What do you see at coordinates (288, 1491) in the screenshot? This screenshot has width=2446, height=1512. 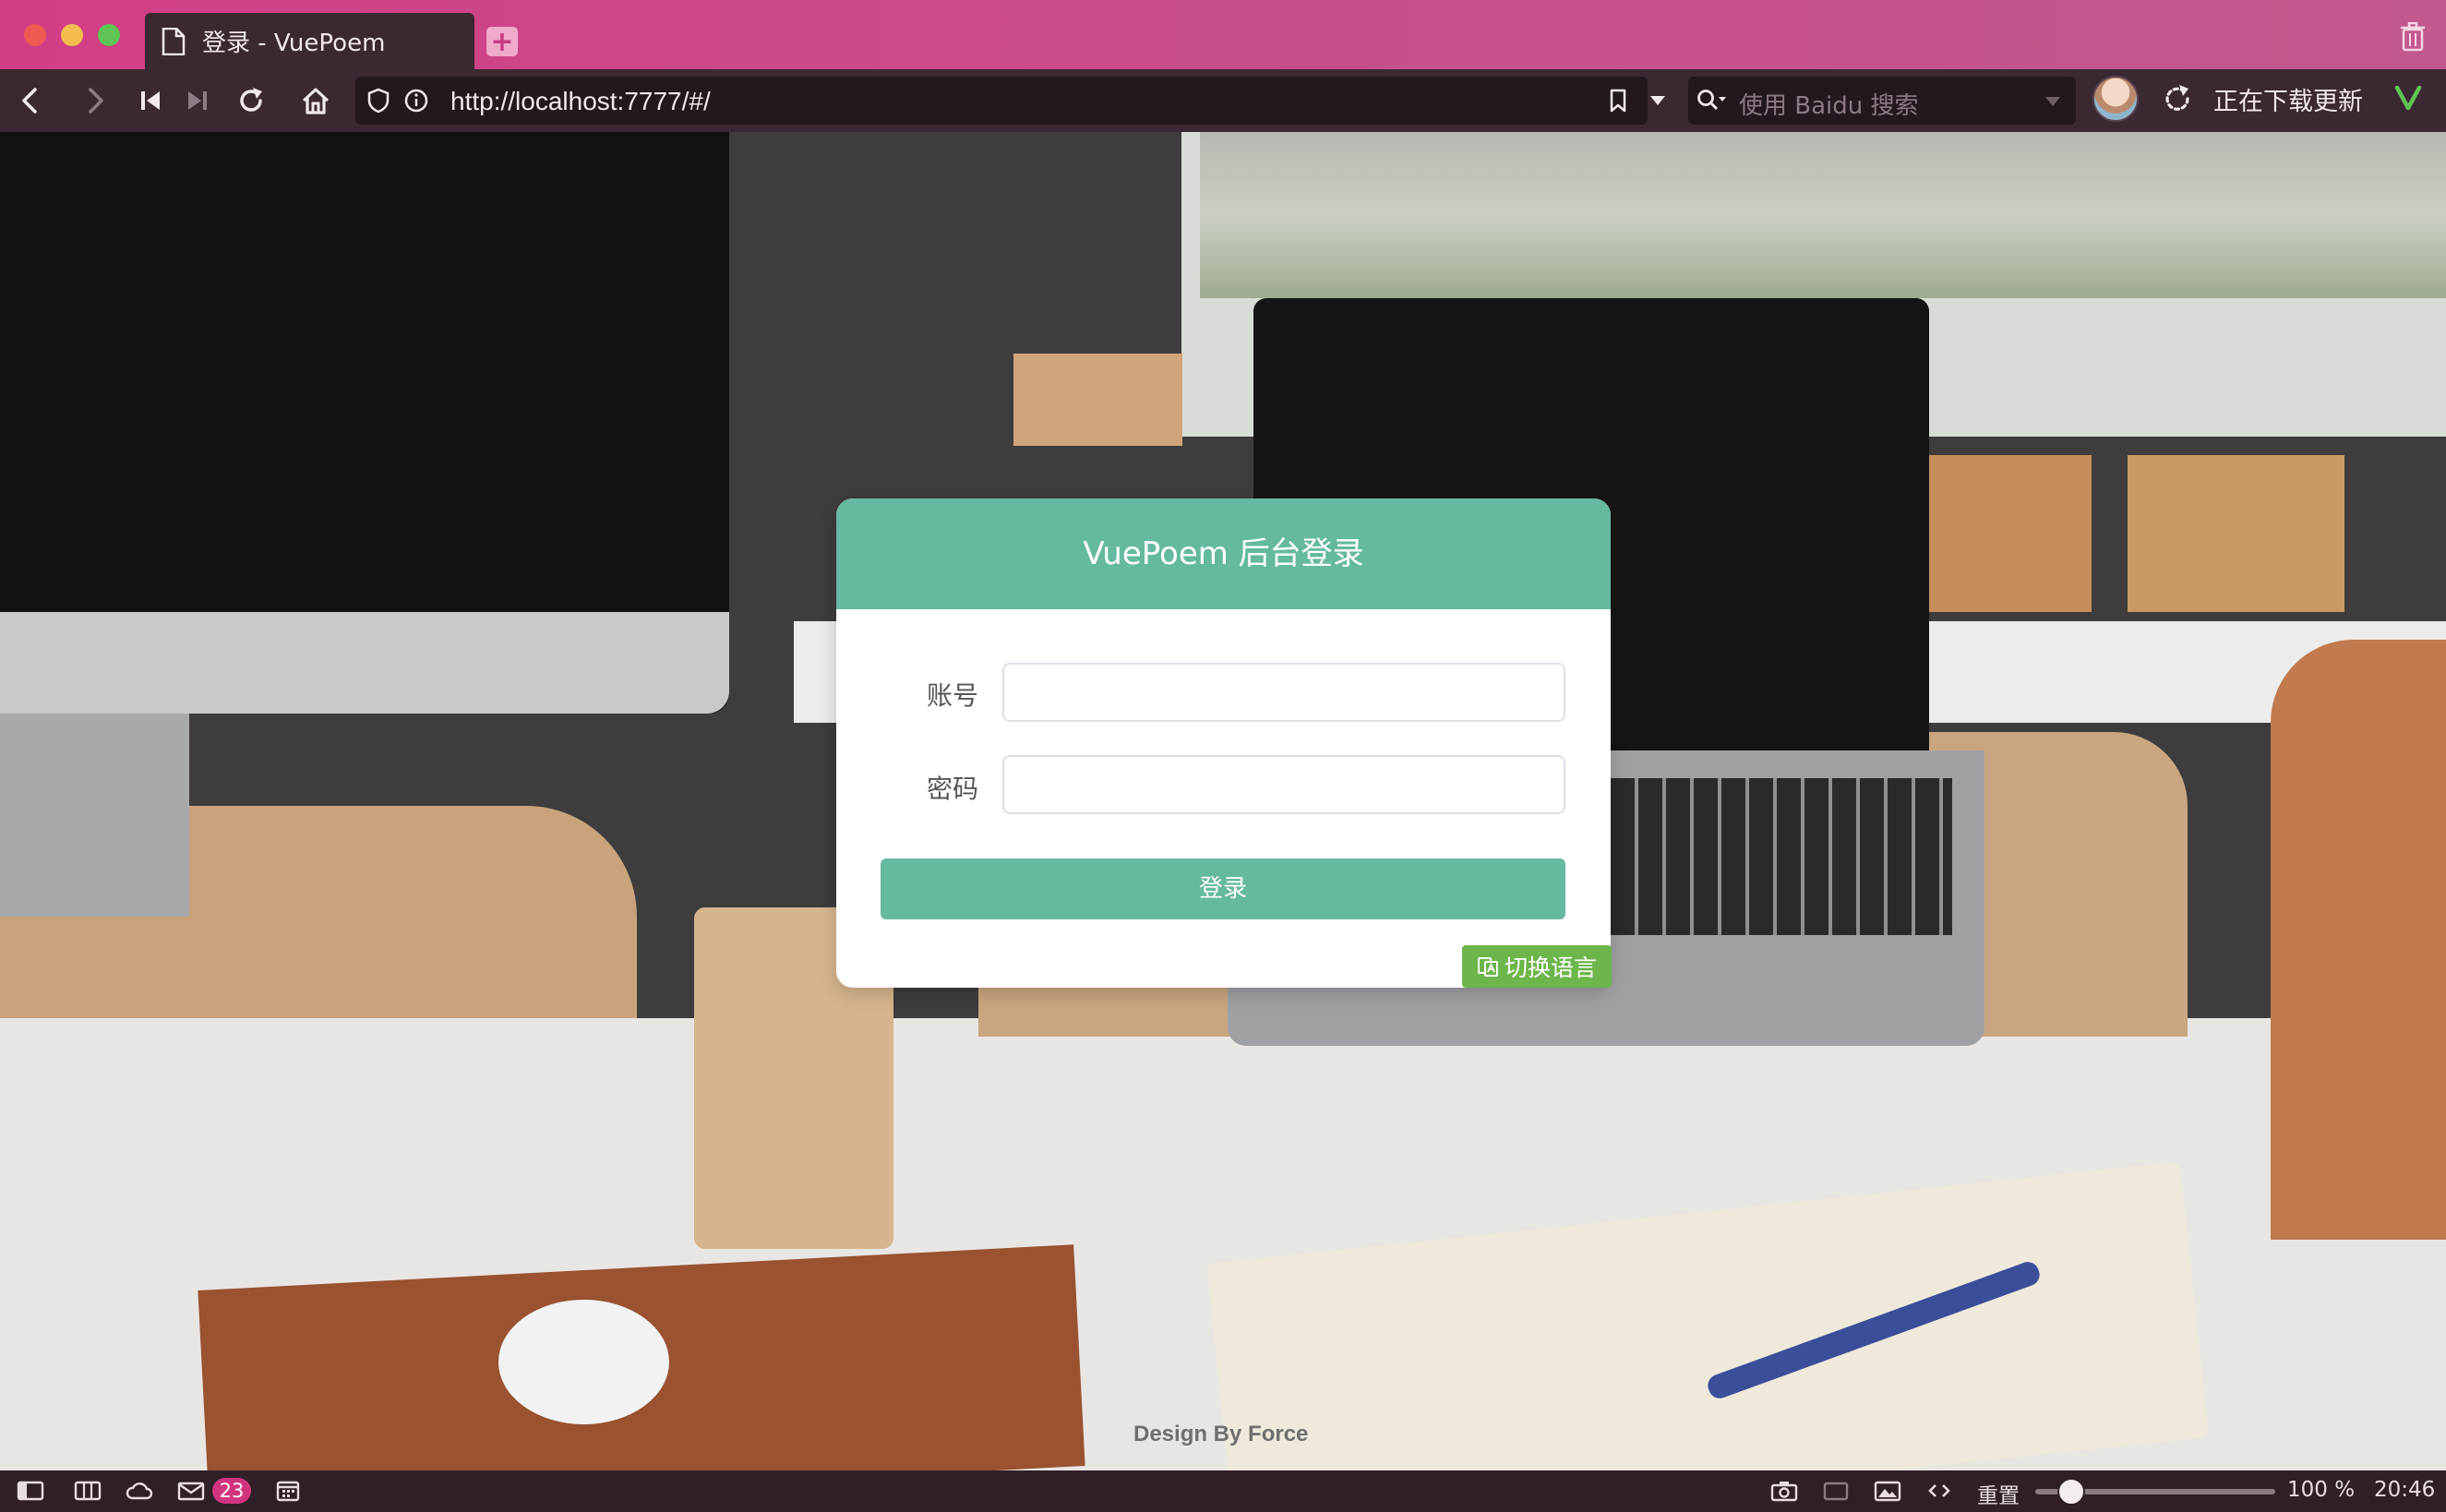 I see `calendar-icon` at bounding box center [288, 1491].